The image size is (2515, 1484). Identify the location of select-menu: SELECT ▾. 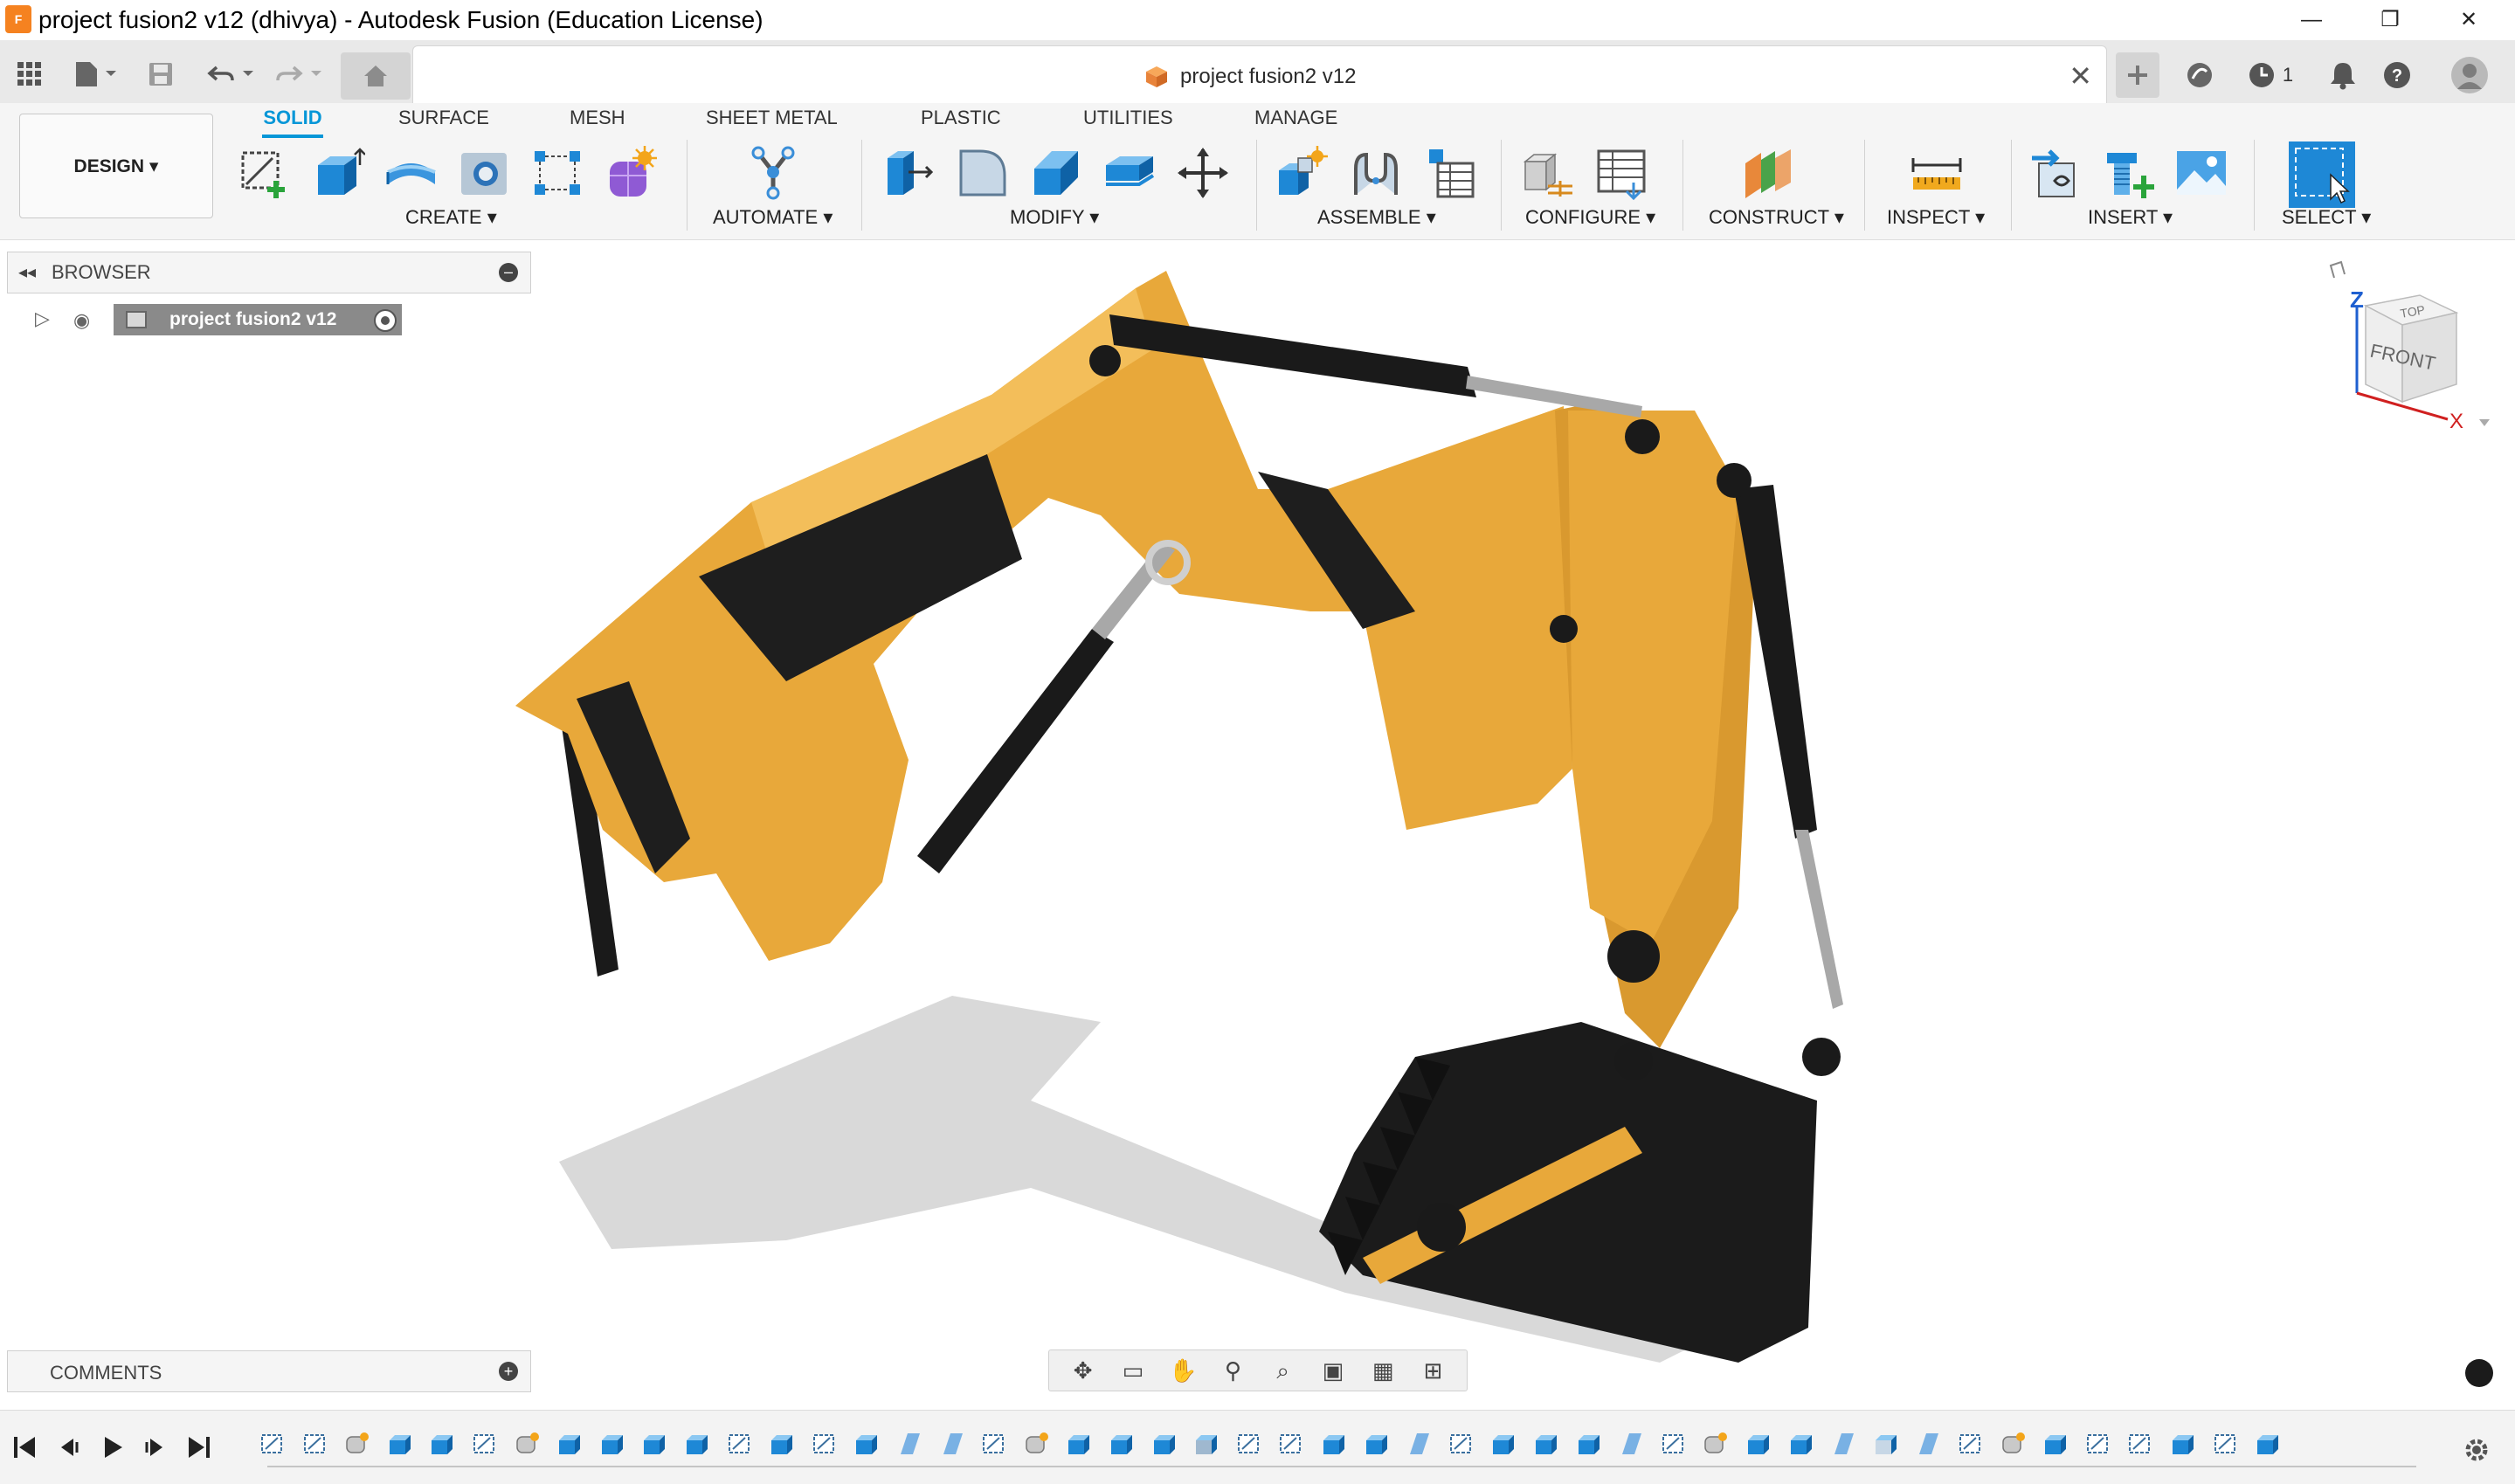
(2326, 217).